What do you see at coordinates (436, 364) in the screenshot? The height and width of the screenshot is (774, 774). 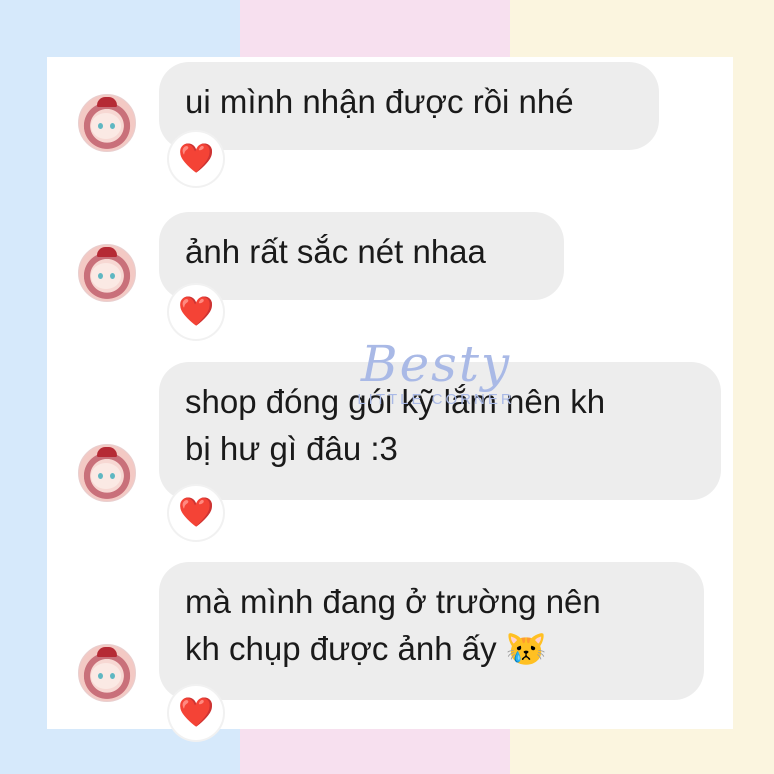 I see `watermark-logo-text: Besty` at bounding box center [436, 364].